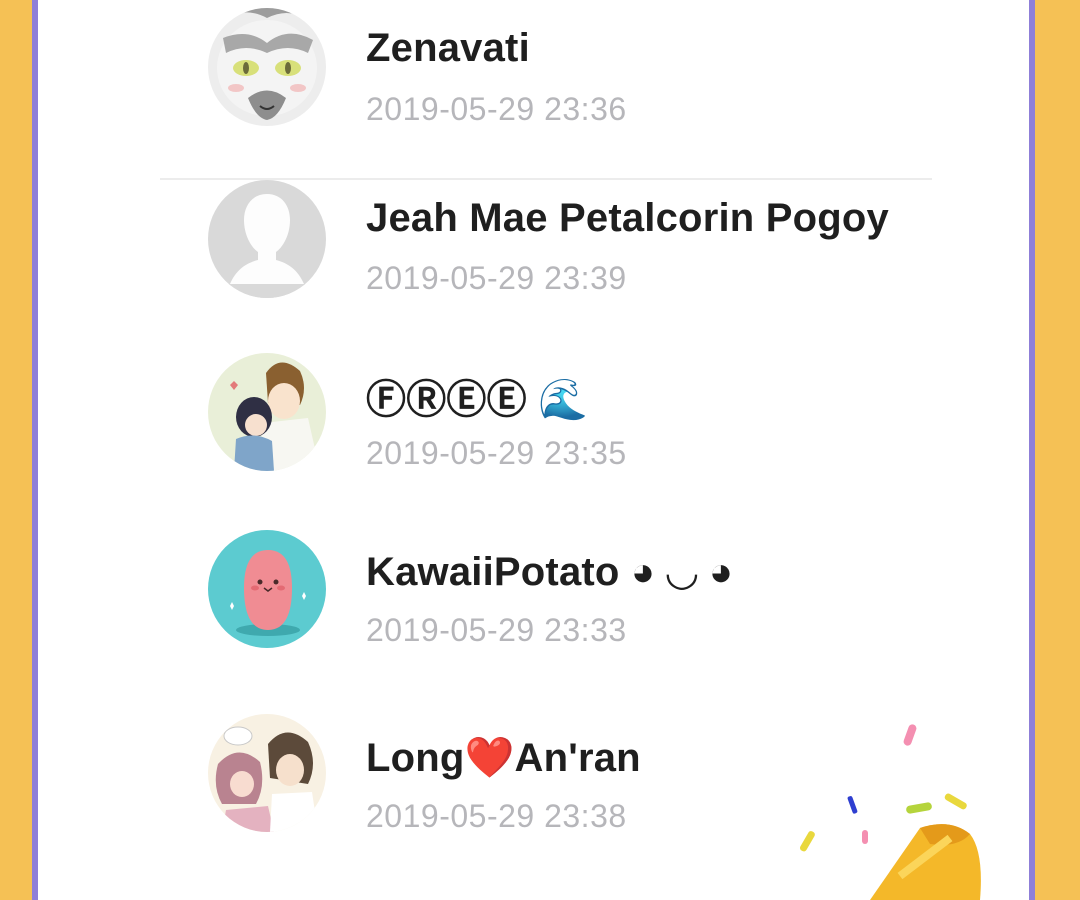  I want to click on frame-border-right, so click(1032, 450).